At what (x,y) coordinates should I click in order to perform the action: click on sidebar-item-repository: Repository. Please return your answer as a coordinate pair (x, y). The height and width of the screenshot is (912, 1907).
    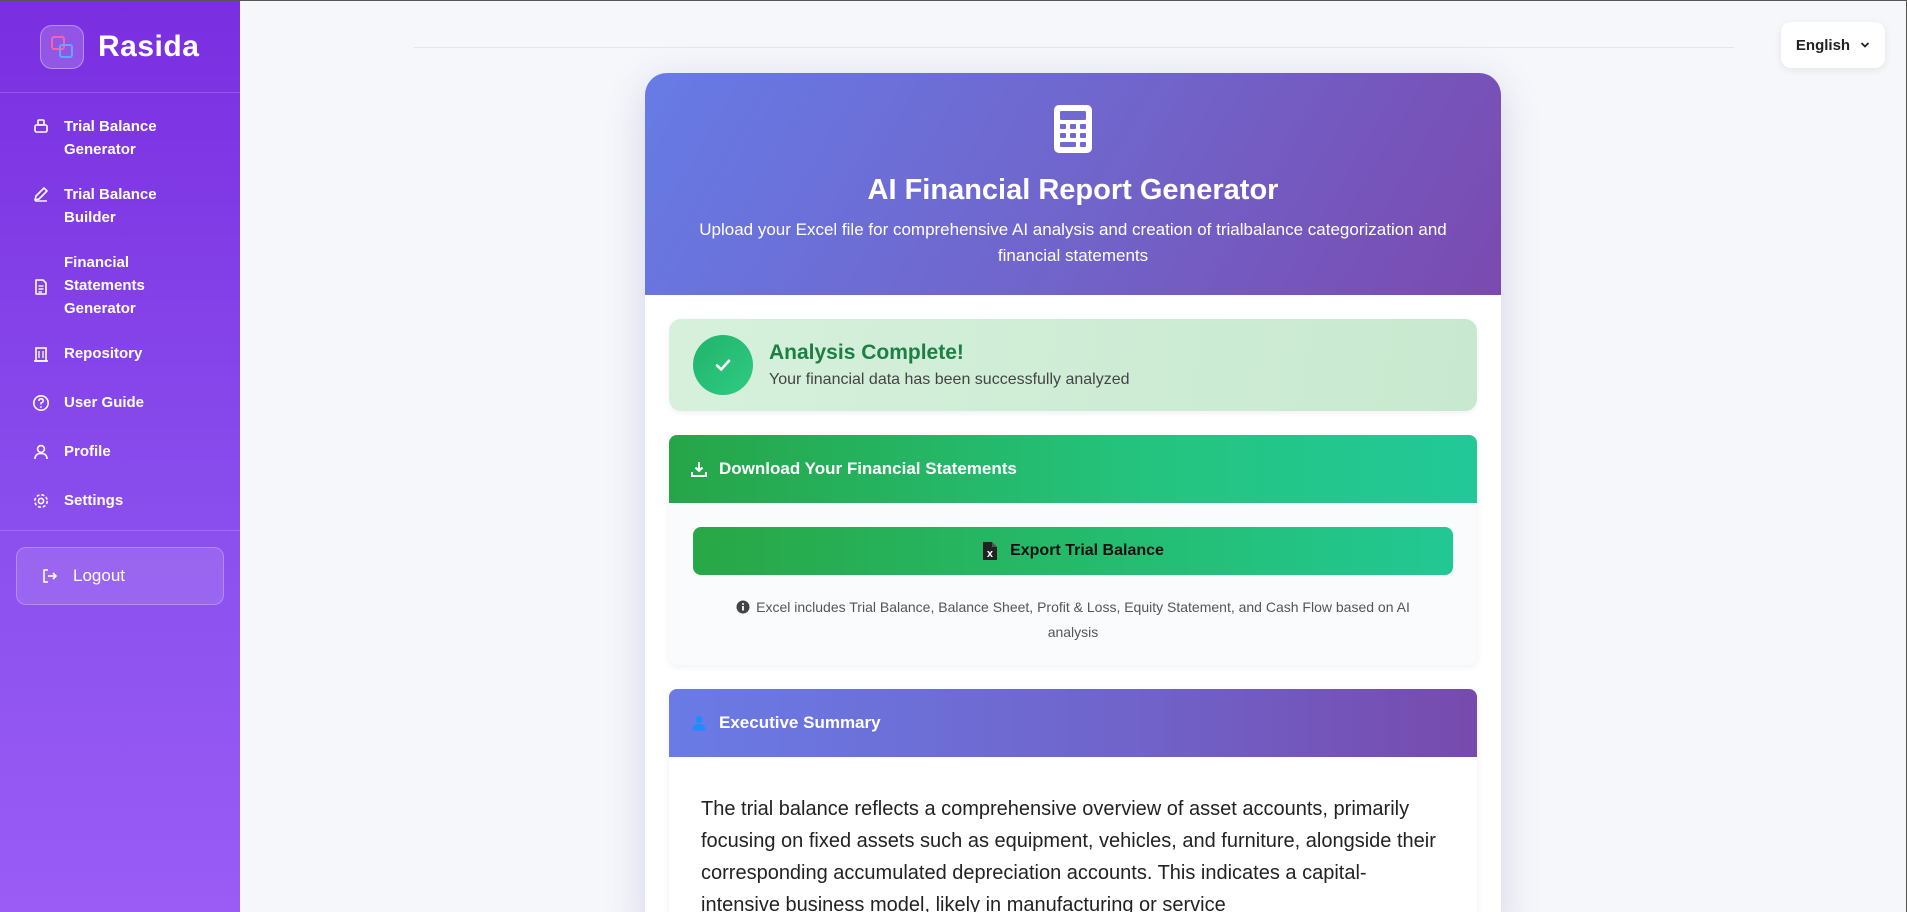
    Looking at the image, I should click on (120, 353).